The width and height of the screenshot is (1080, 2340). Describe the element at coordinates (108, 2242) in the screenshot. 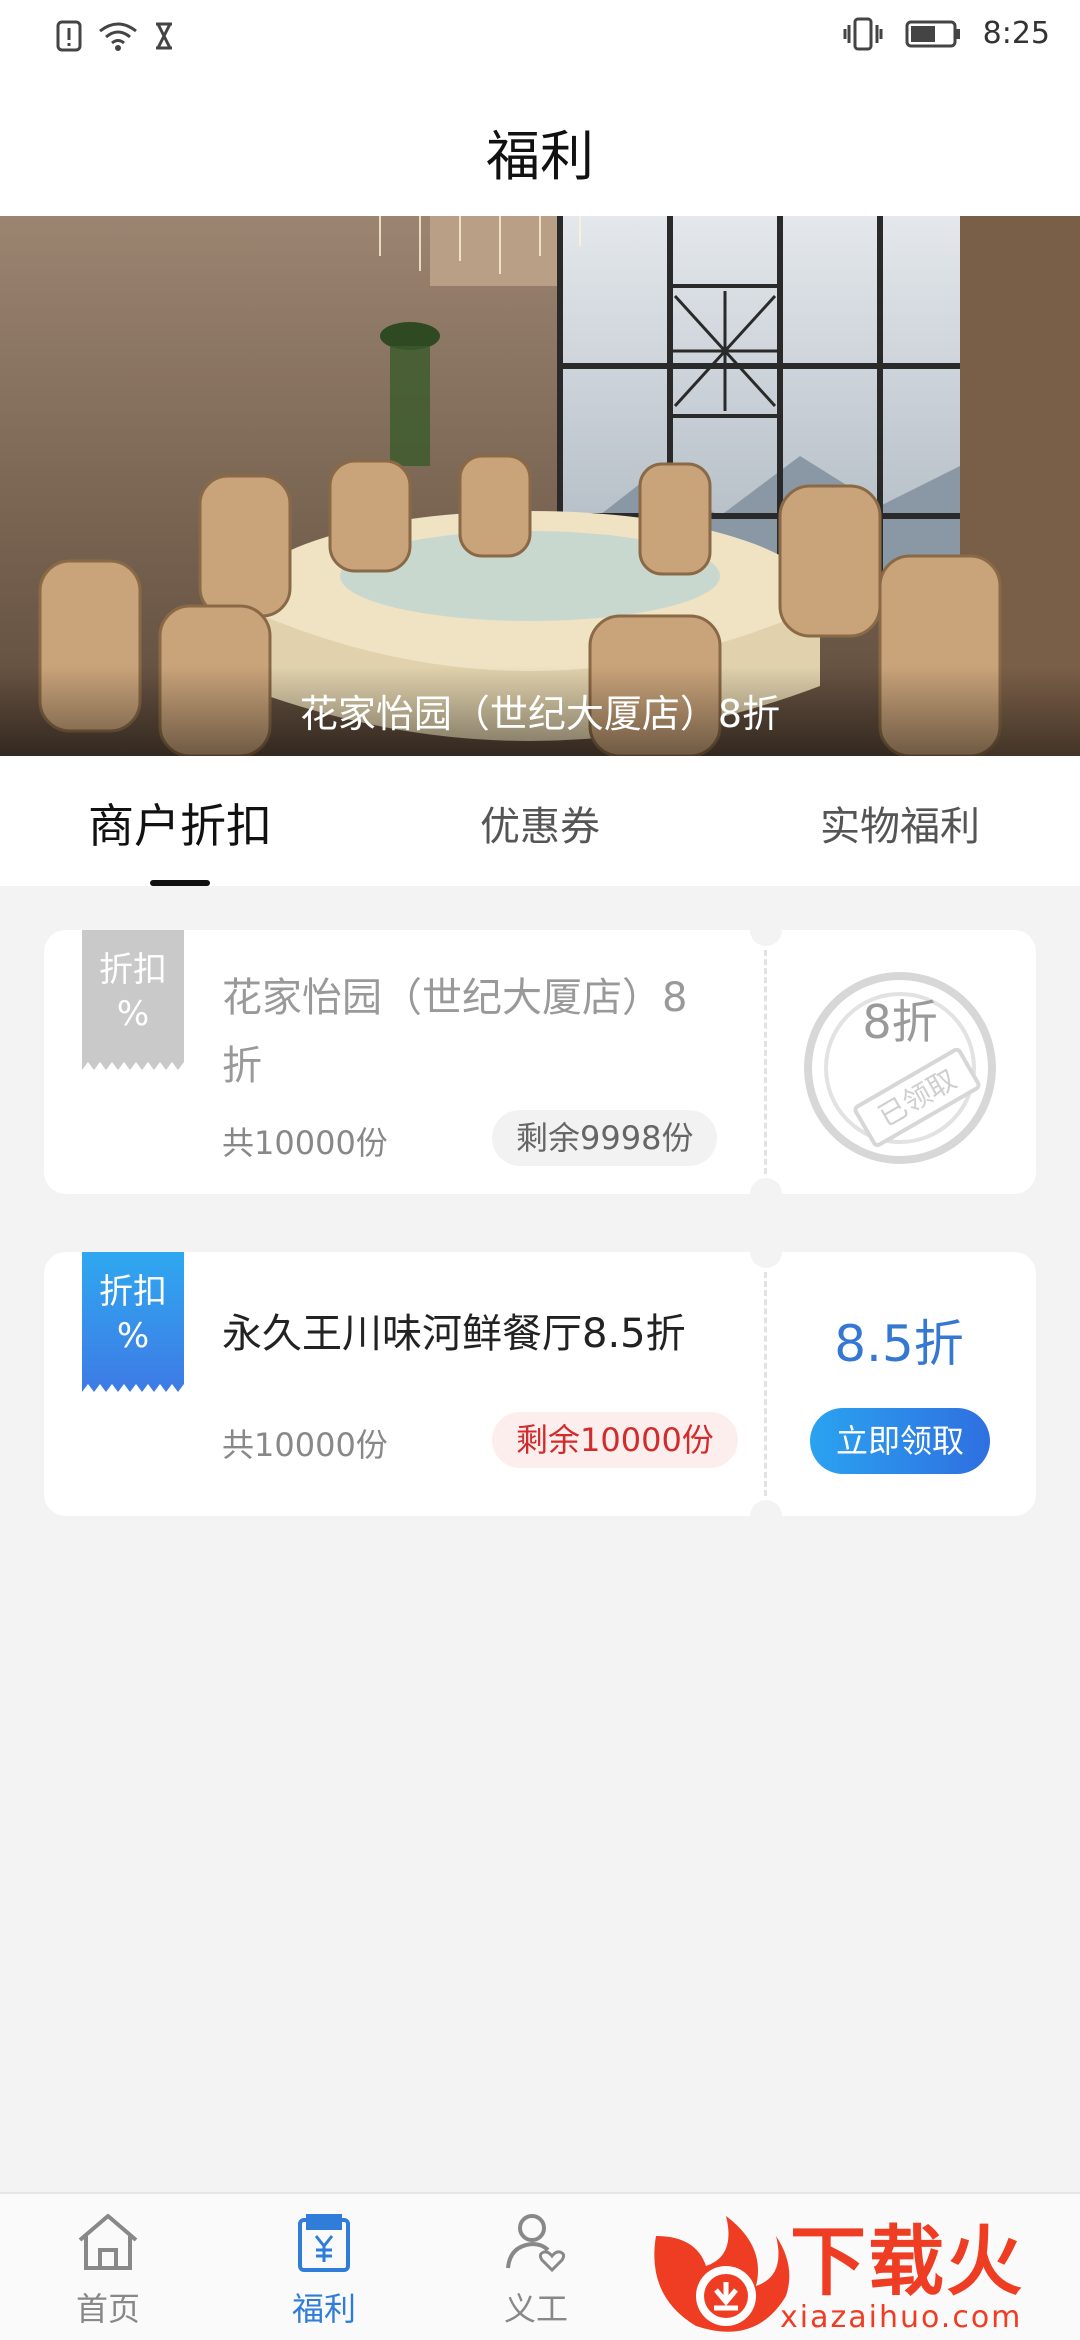

I see `home-icon` at that location.